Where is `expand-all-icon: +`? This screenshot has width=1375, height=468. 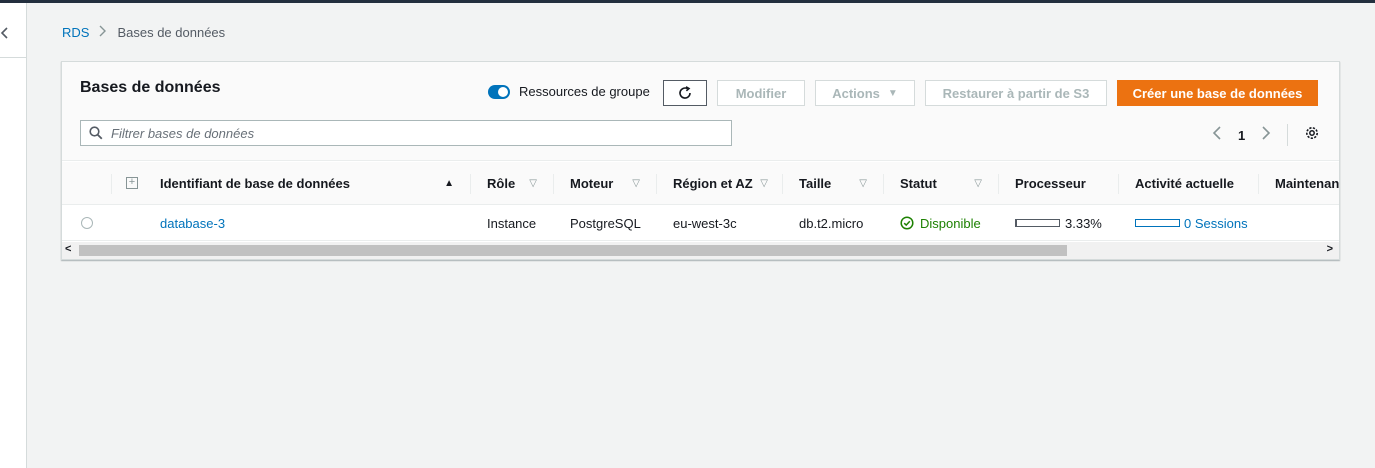
expand-all-icon: + is located at coordinates (132, 183).